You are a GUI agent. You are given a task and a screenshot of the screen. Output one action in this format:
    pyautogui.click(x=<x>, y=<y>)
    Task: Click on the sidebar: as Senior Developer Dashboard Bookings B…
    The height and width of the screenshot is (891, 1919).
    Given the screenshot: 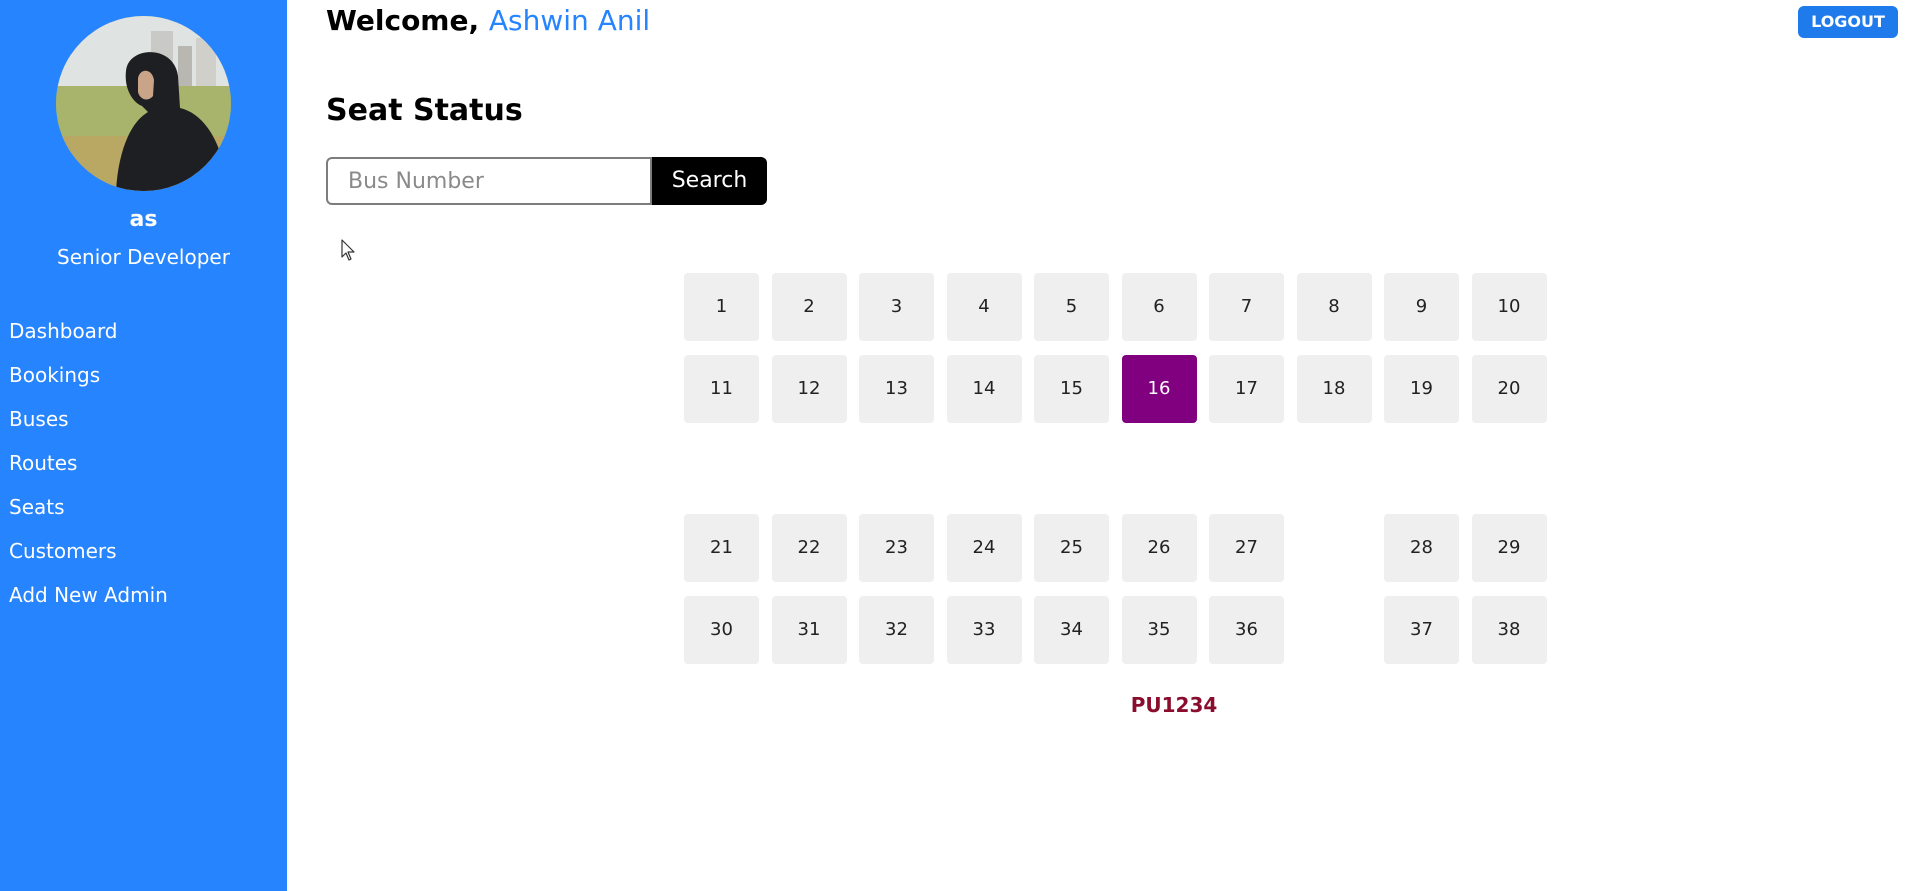 What is the action you would take?
    pyautogui.click(x=143, y=445)
    